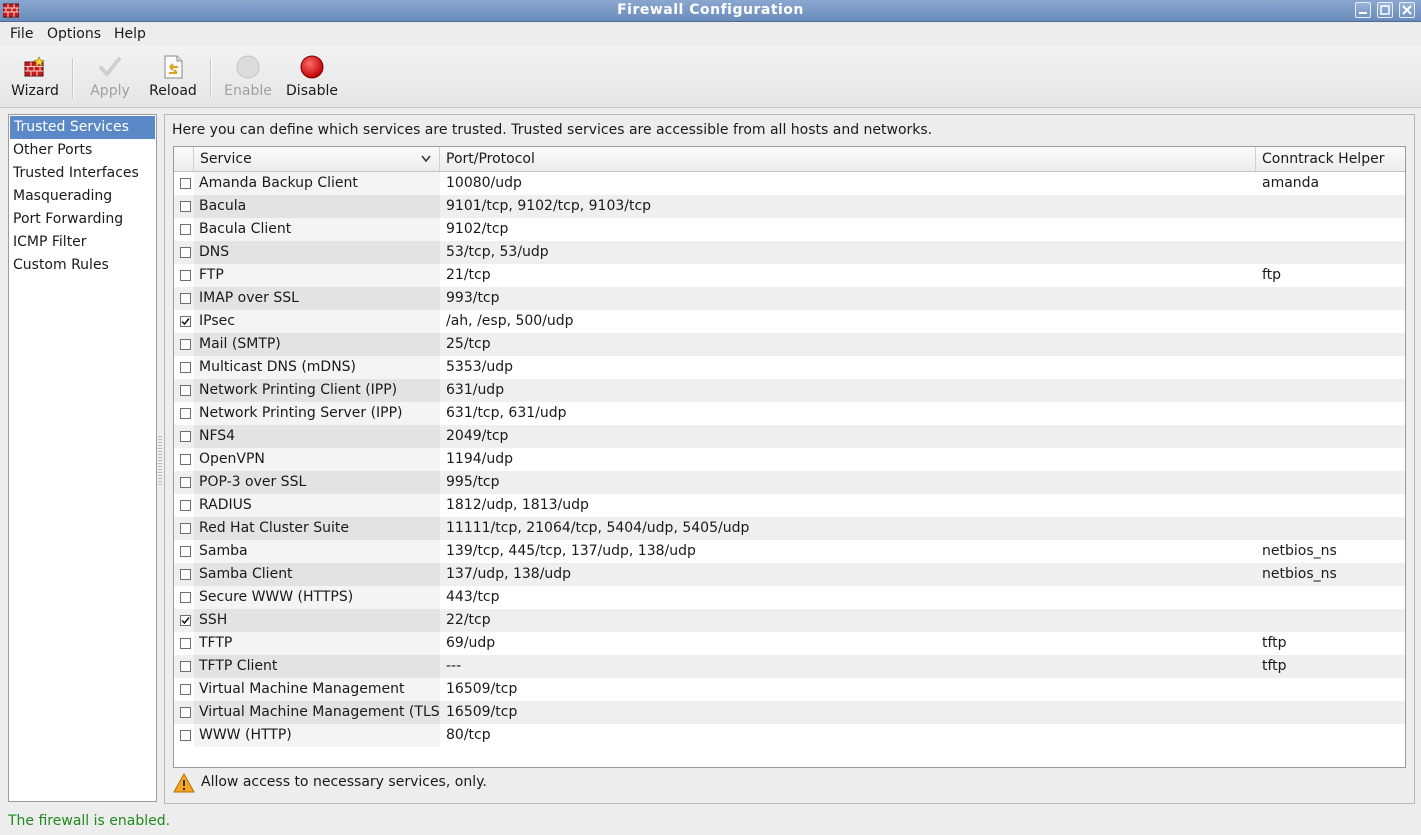 This screenshot has height=835, width=1421. I want to click on table-row: RADIUS 1812/udp, 1813/udp, so click(789, 505).